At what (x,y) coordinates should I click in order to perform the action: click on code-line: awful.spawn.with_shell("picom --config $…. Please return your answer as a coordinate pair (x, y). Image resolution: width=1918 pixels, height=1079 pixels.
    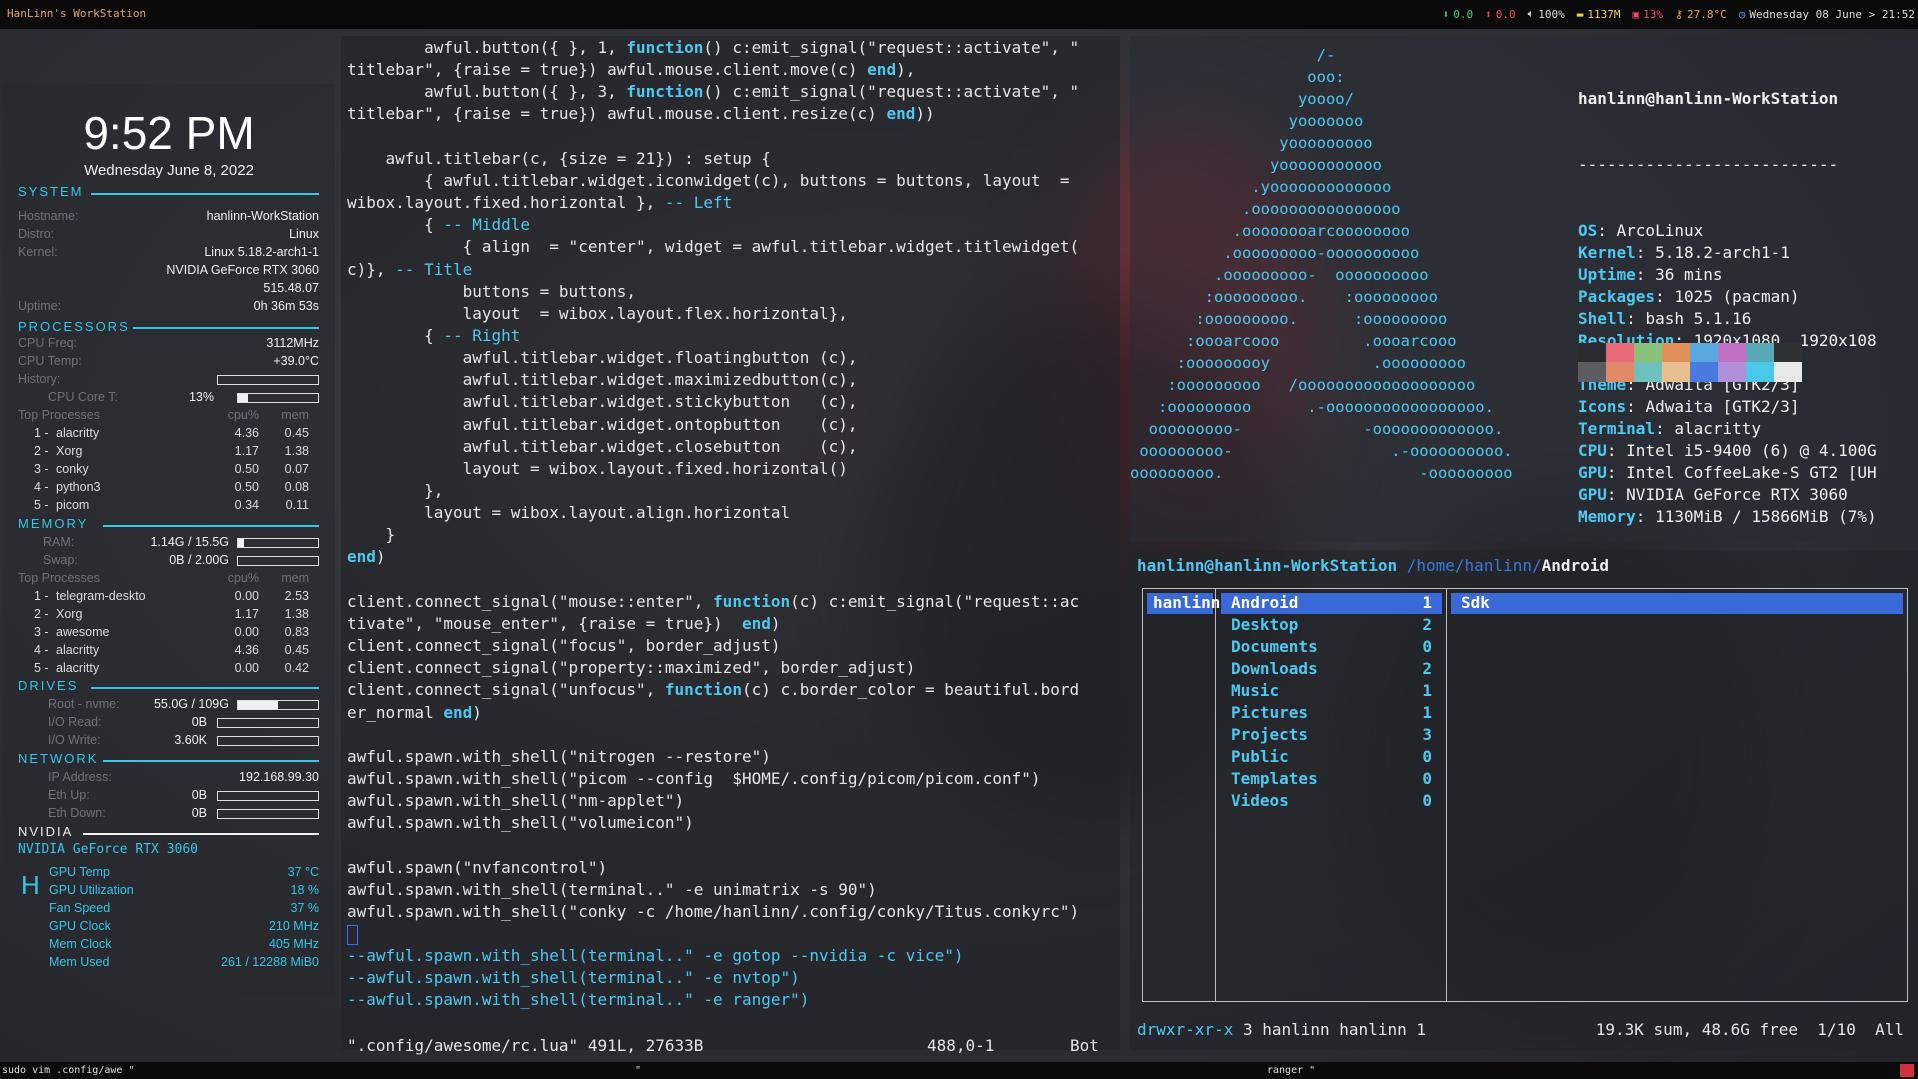
    Looking at the image, I should click on (694, 778).